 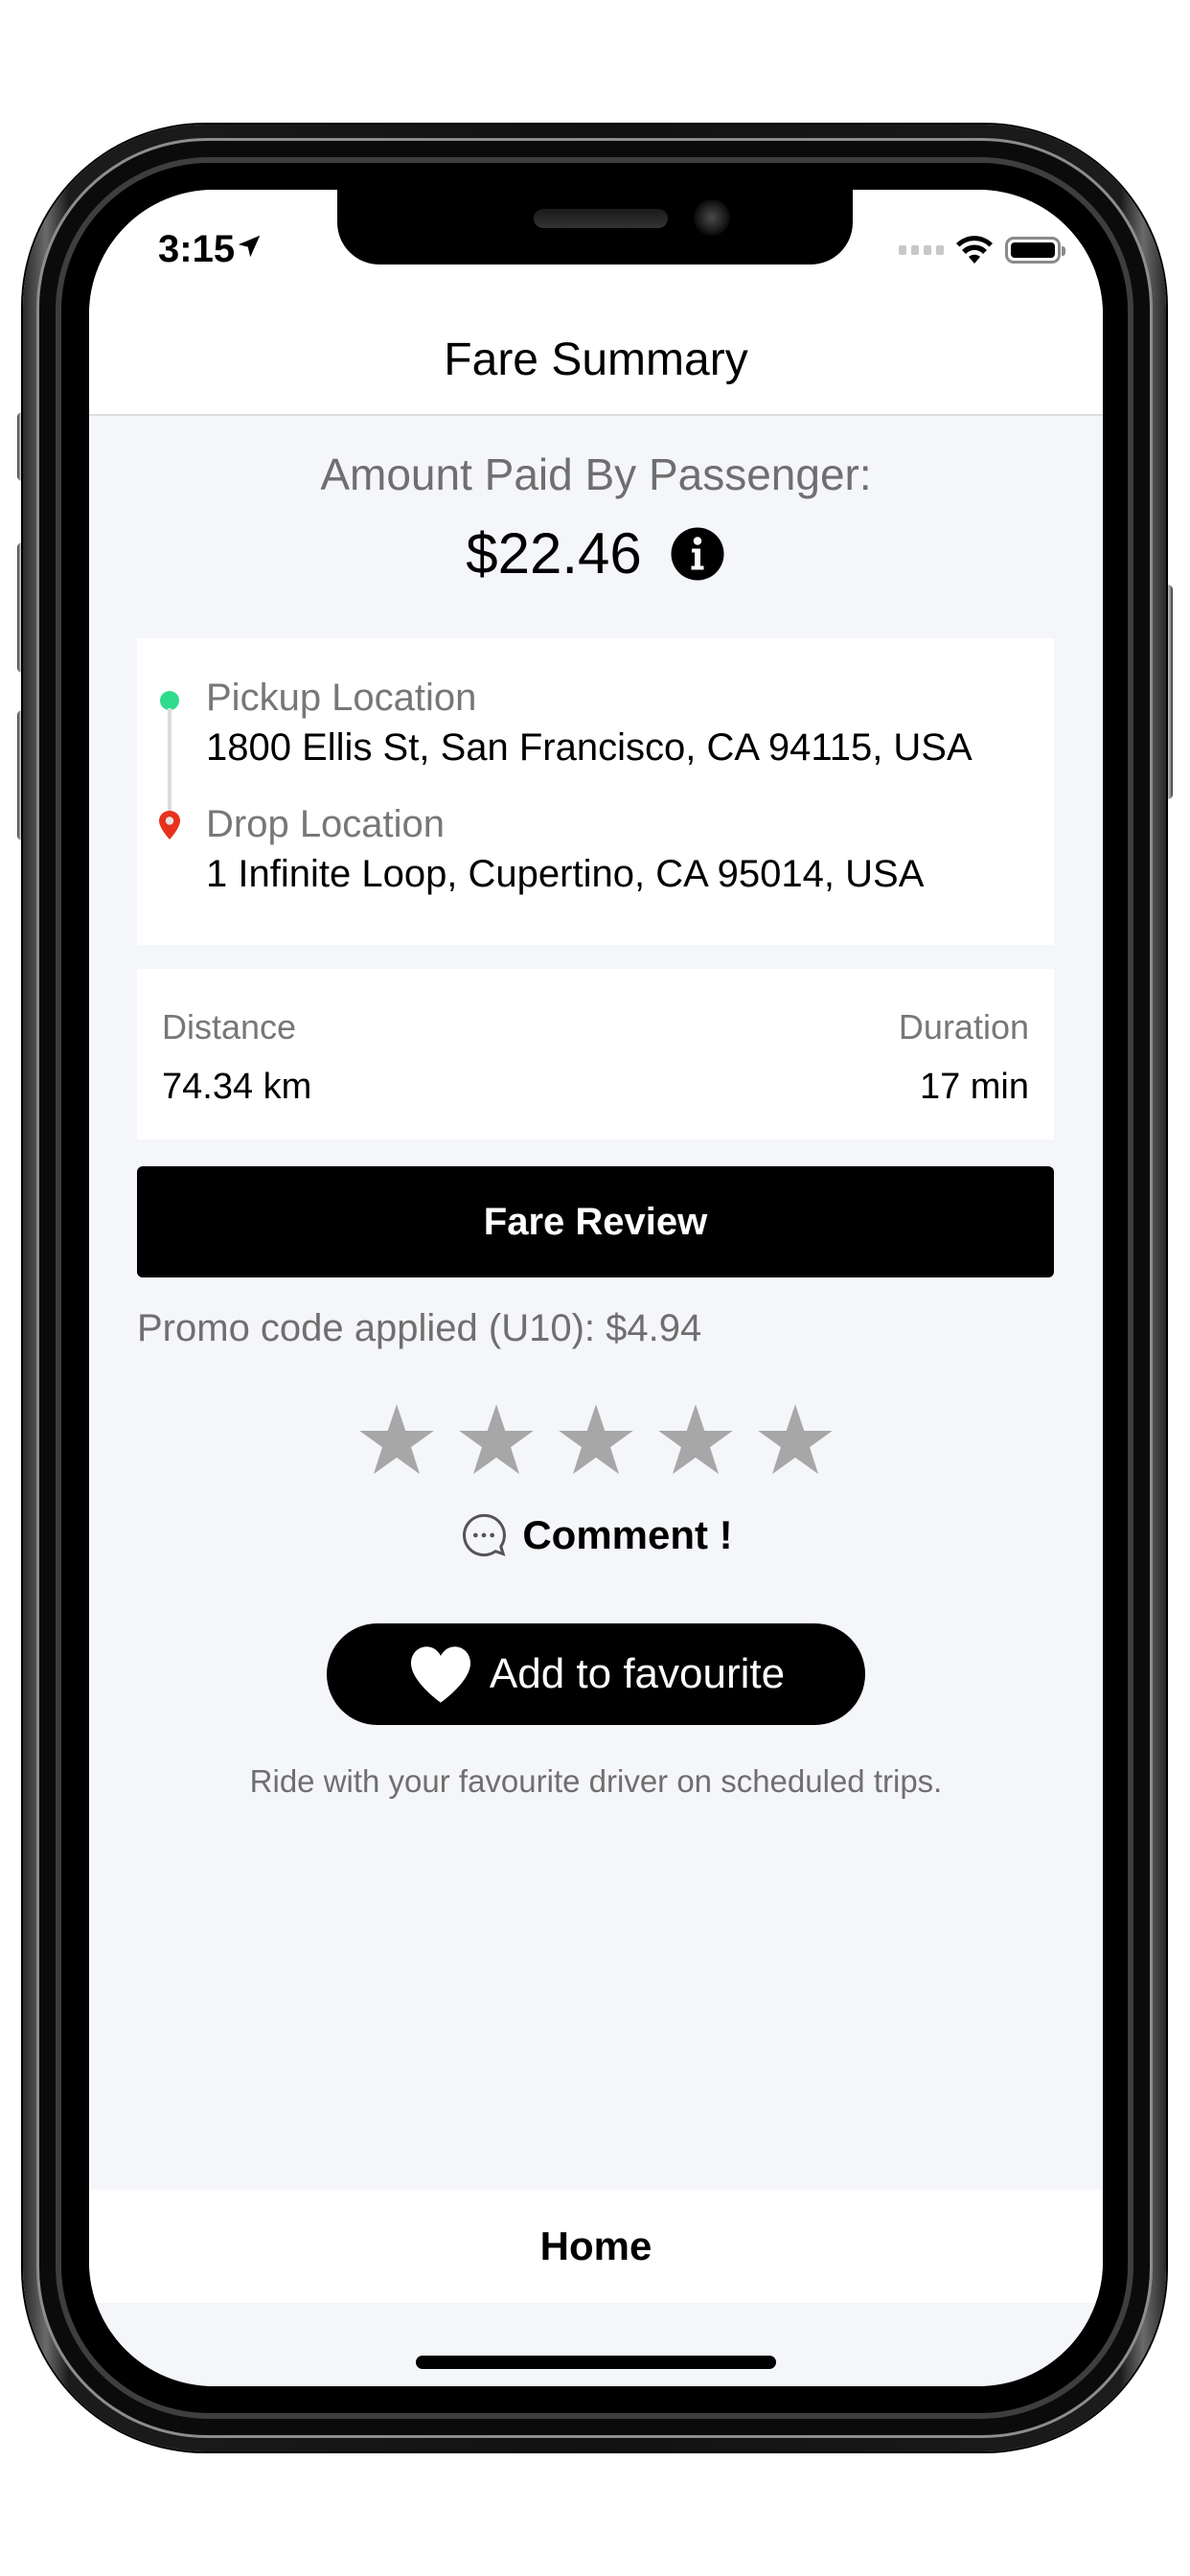 I want to click on duration-value: 17 min, so click(x=974, y=1087).